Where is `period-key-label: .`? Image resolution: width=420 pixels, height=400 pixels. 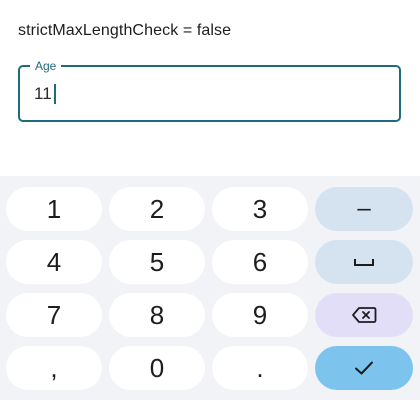
period-key-label: . is located at coordinates (260, 367).